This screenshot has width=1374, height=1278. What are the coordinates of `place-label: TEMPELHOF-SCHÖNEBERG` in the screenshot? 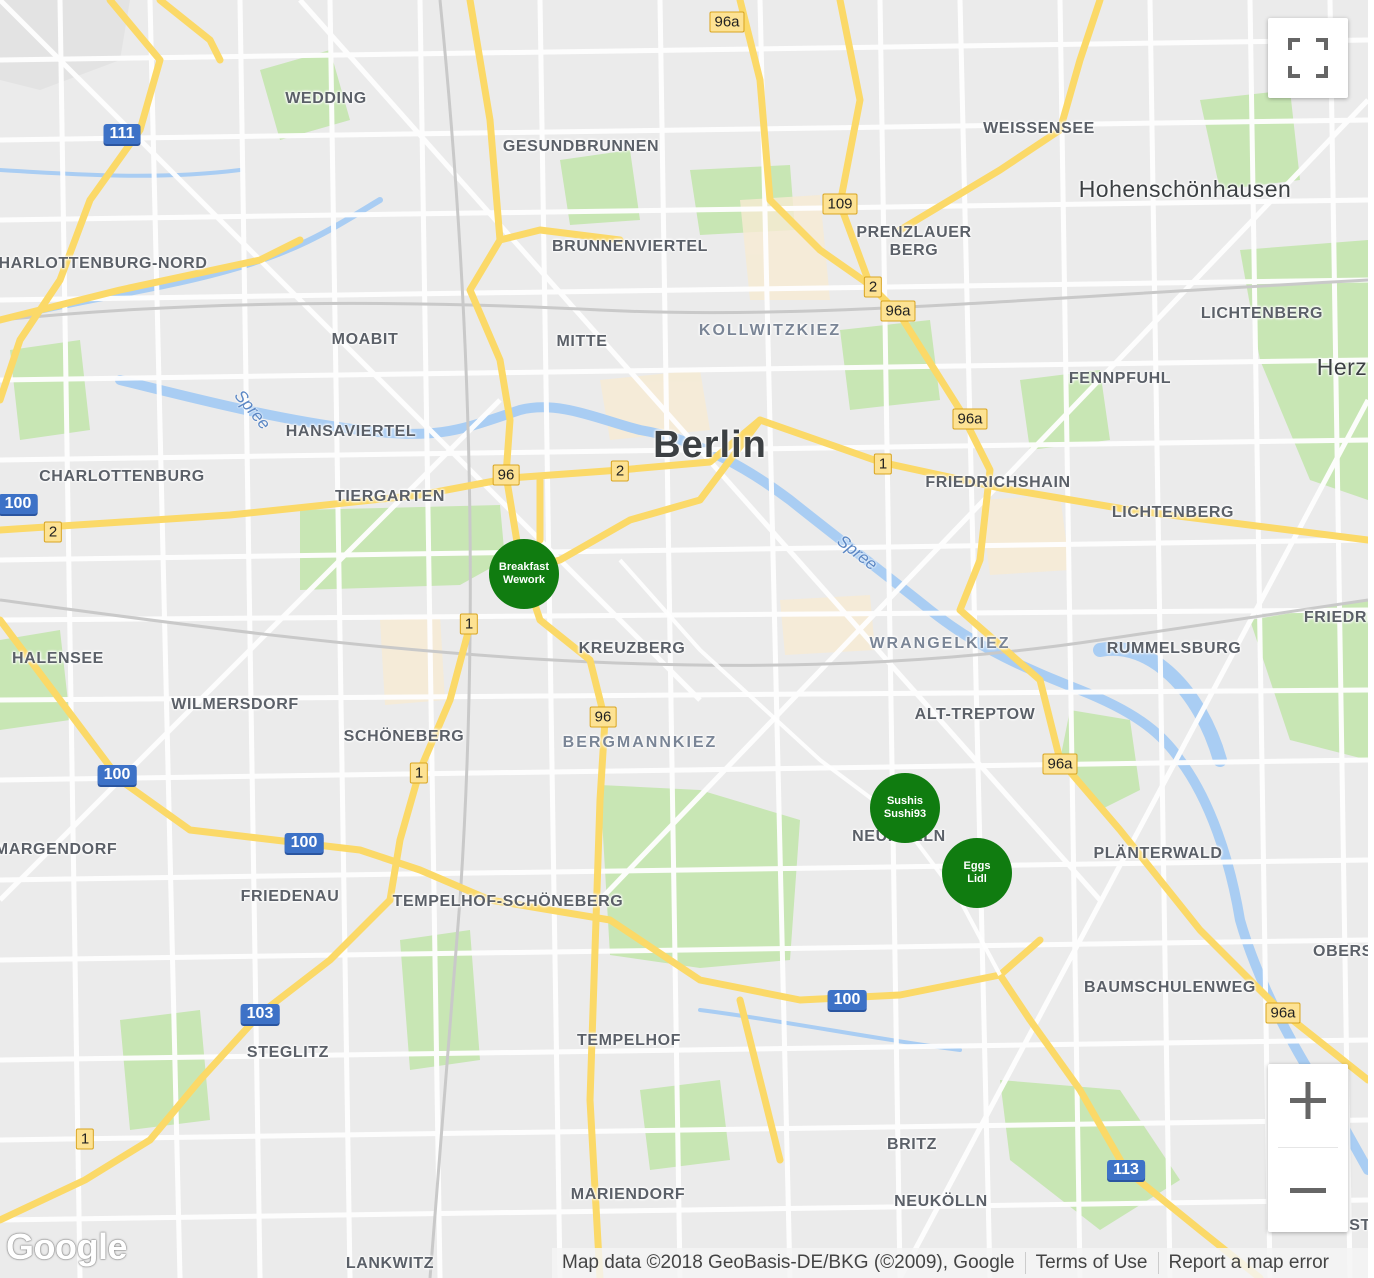 It's located at (508, 901).